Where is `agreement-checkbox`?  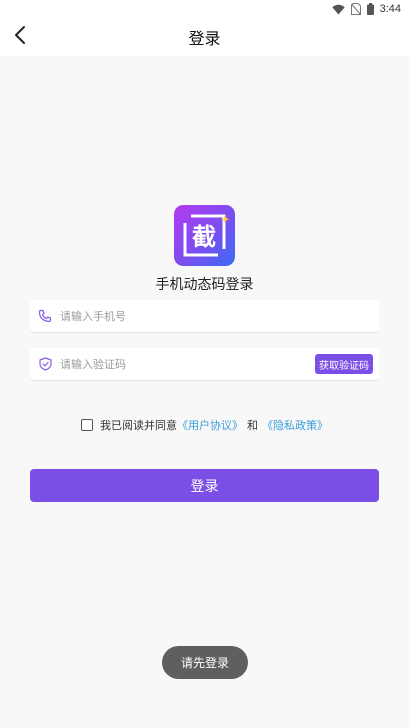 agreement-checkbox is located at coordinates (87, 425).